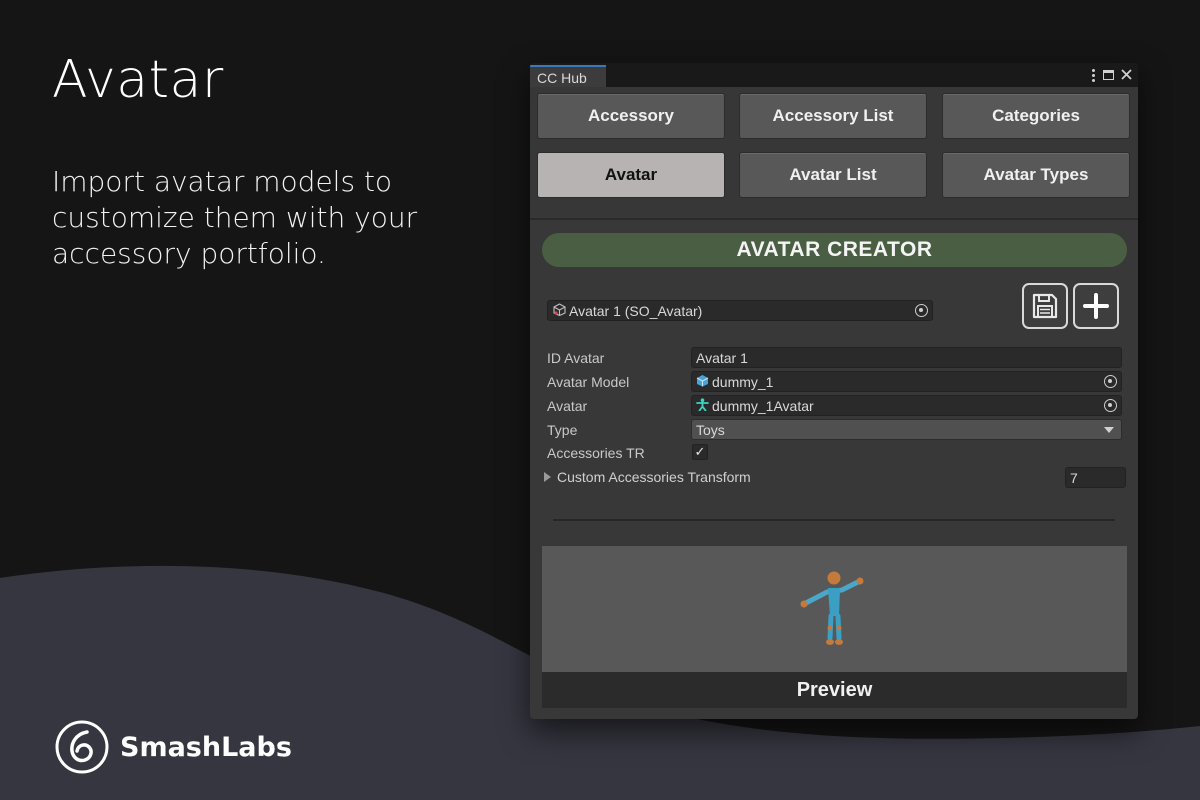 The height and width of the screenshot is (800, 1200). I want to click on preview-label: Preview, so click(834, 690).